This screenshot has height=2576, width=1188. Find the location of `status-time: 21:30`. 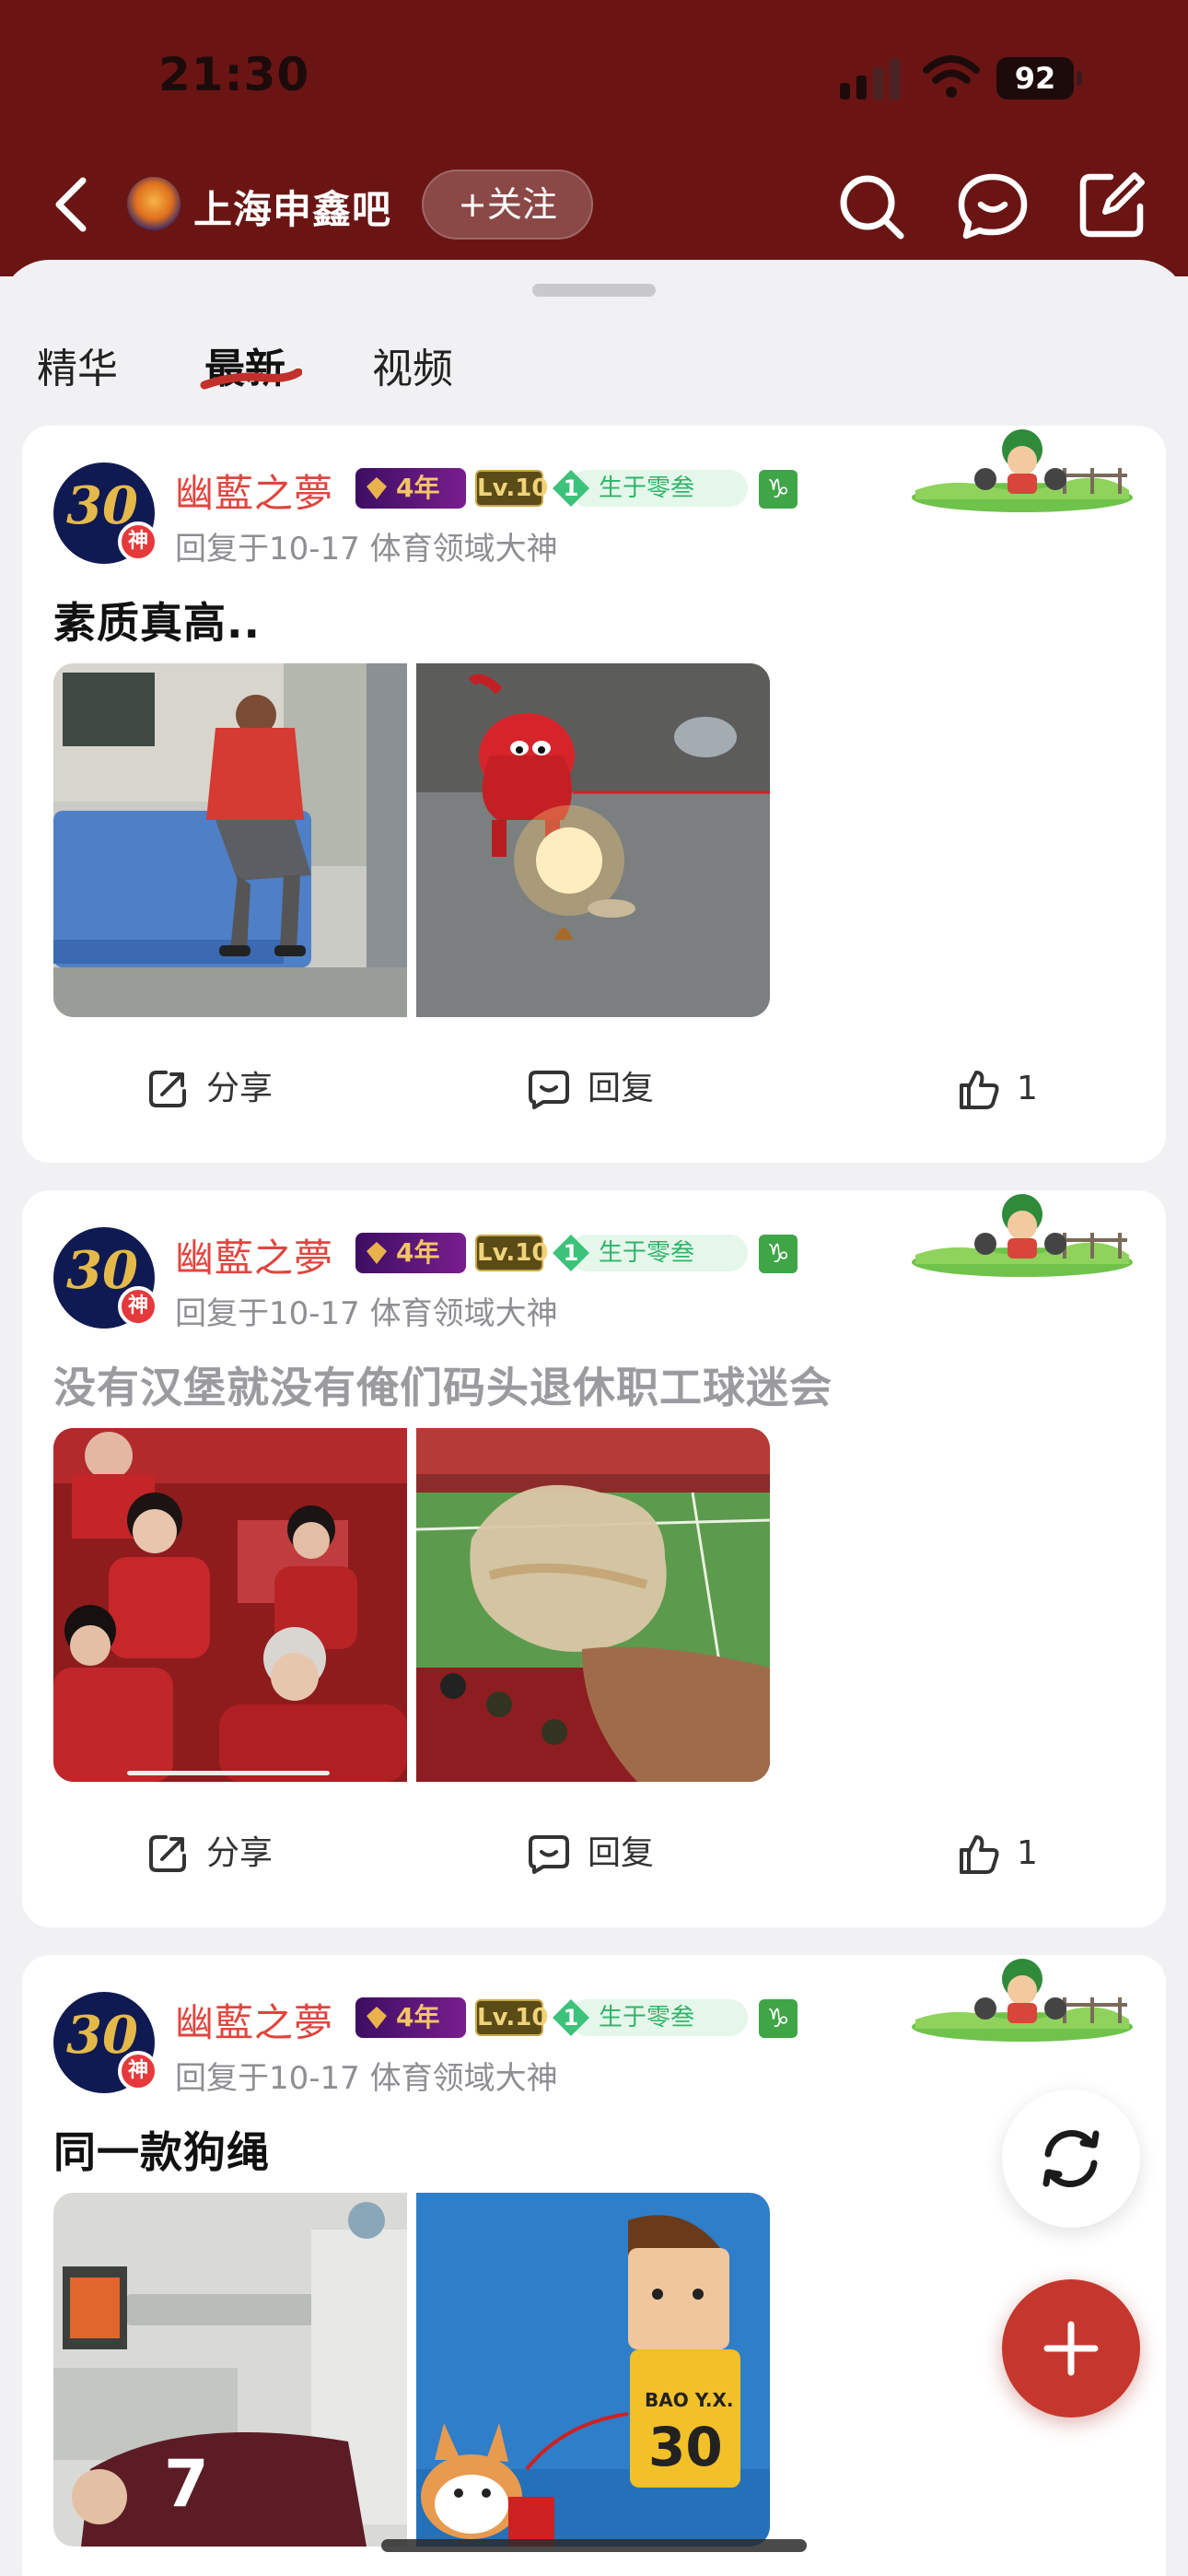

status-time: 21:30 is located at coordinates (234, 74).